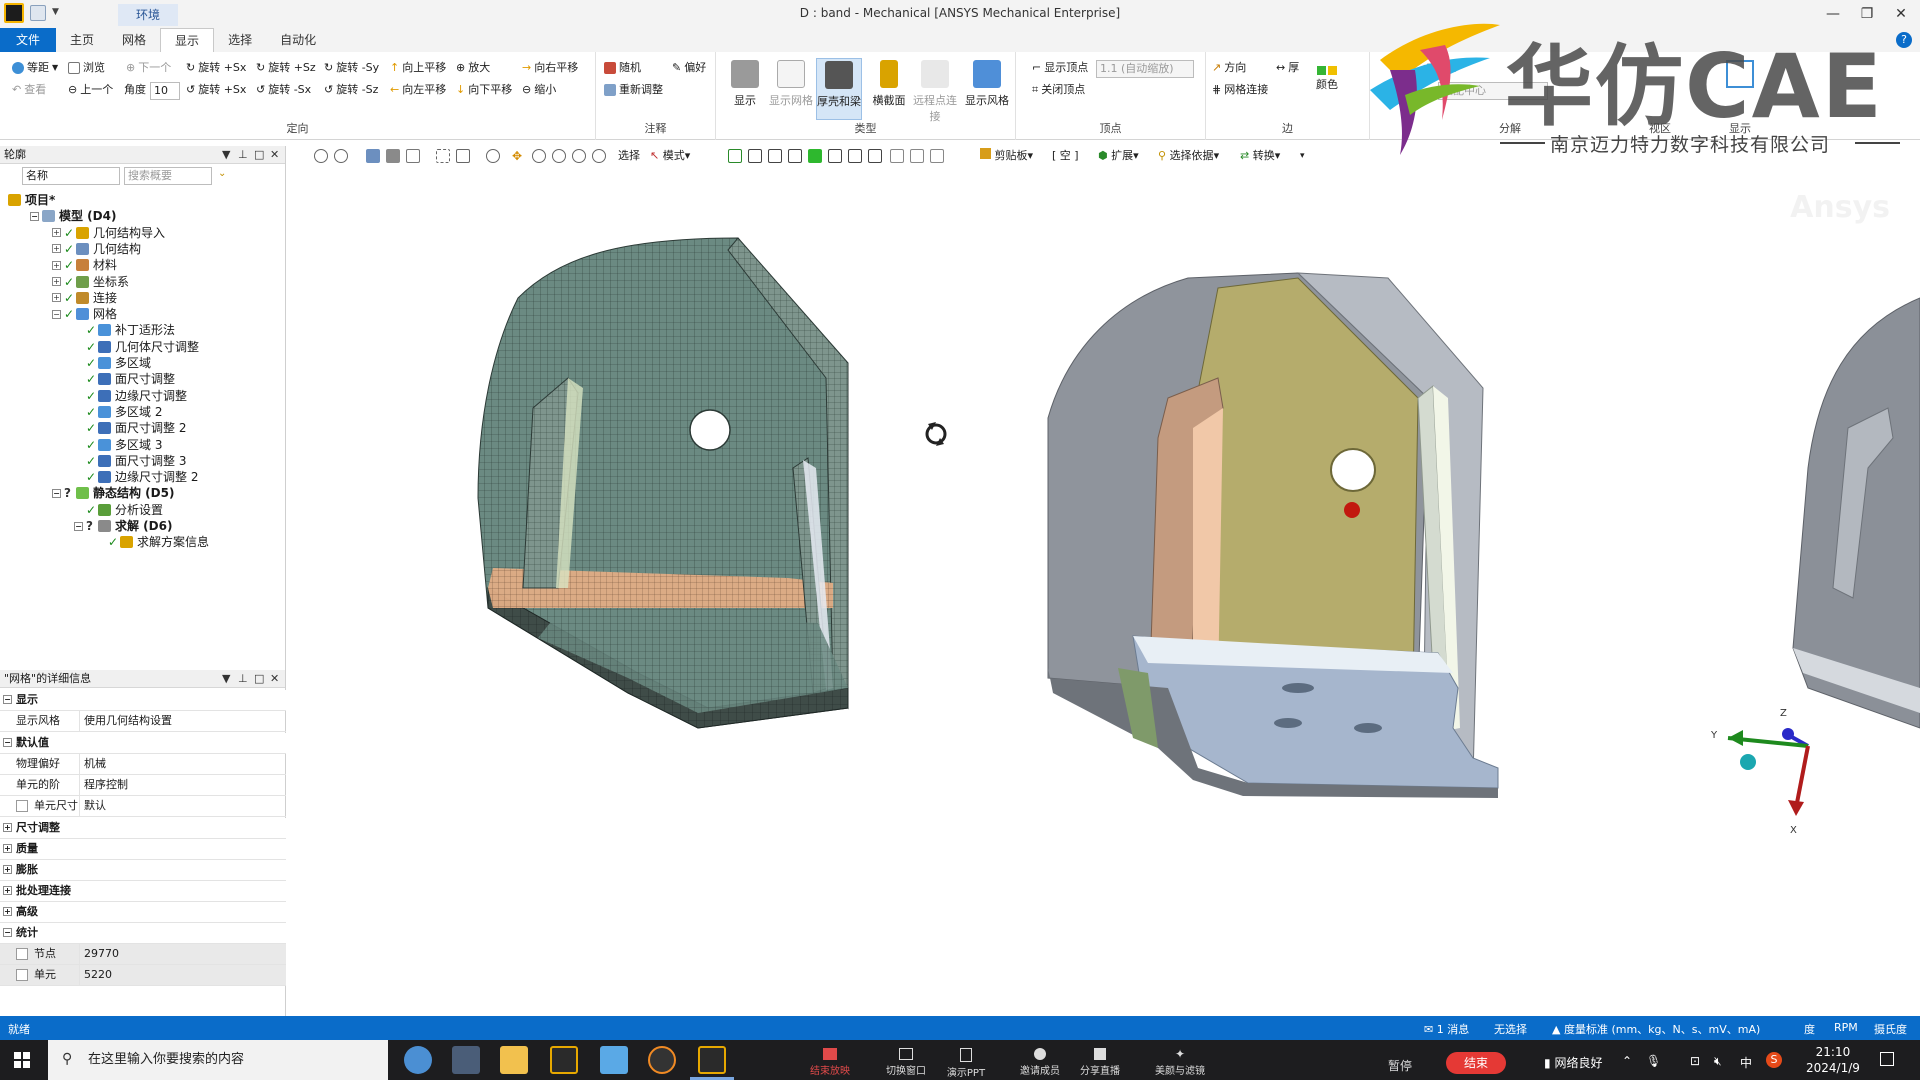 The image size is (1920, 1080). I want to click on restore-button: ❐, so click(1867, 14).